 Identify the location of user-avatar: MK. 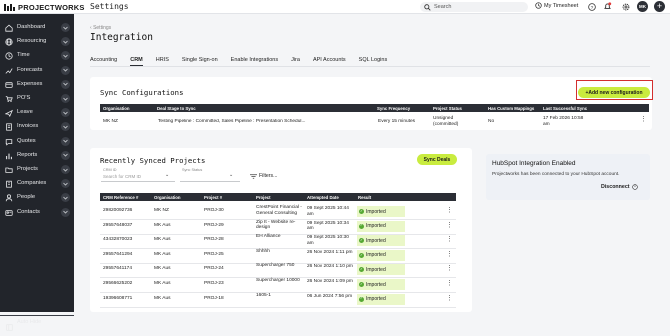
(642, 6).